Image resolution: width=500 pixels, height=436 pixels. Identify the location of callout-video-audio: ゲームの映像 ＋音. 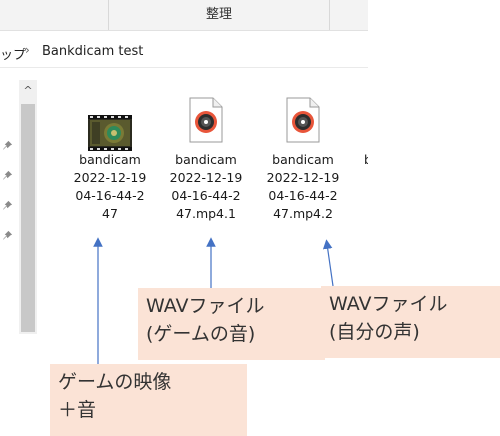
(148, 400).